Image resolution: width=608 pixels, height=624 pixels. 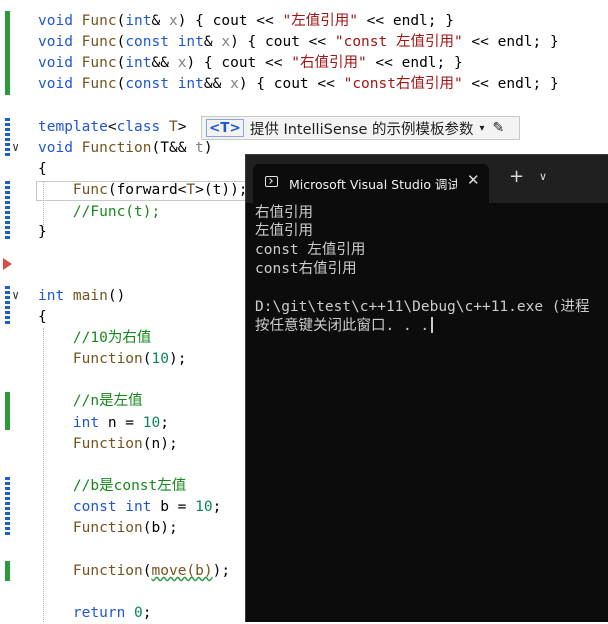 I want to click on code-line: //Func(t);, so click(x=99, y=212).